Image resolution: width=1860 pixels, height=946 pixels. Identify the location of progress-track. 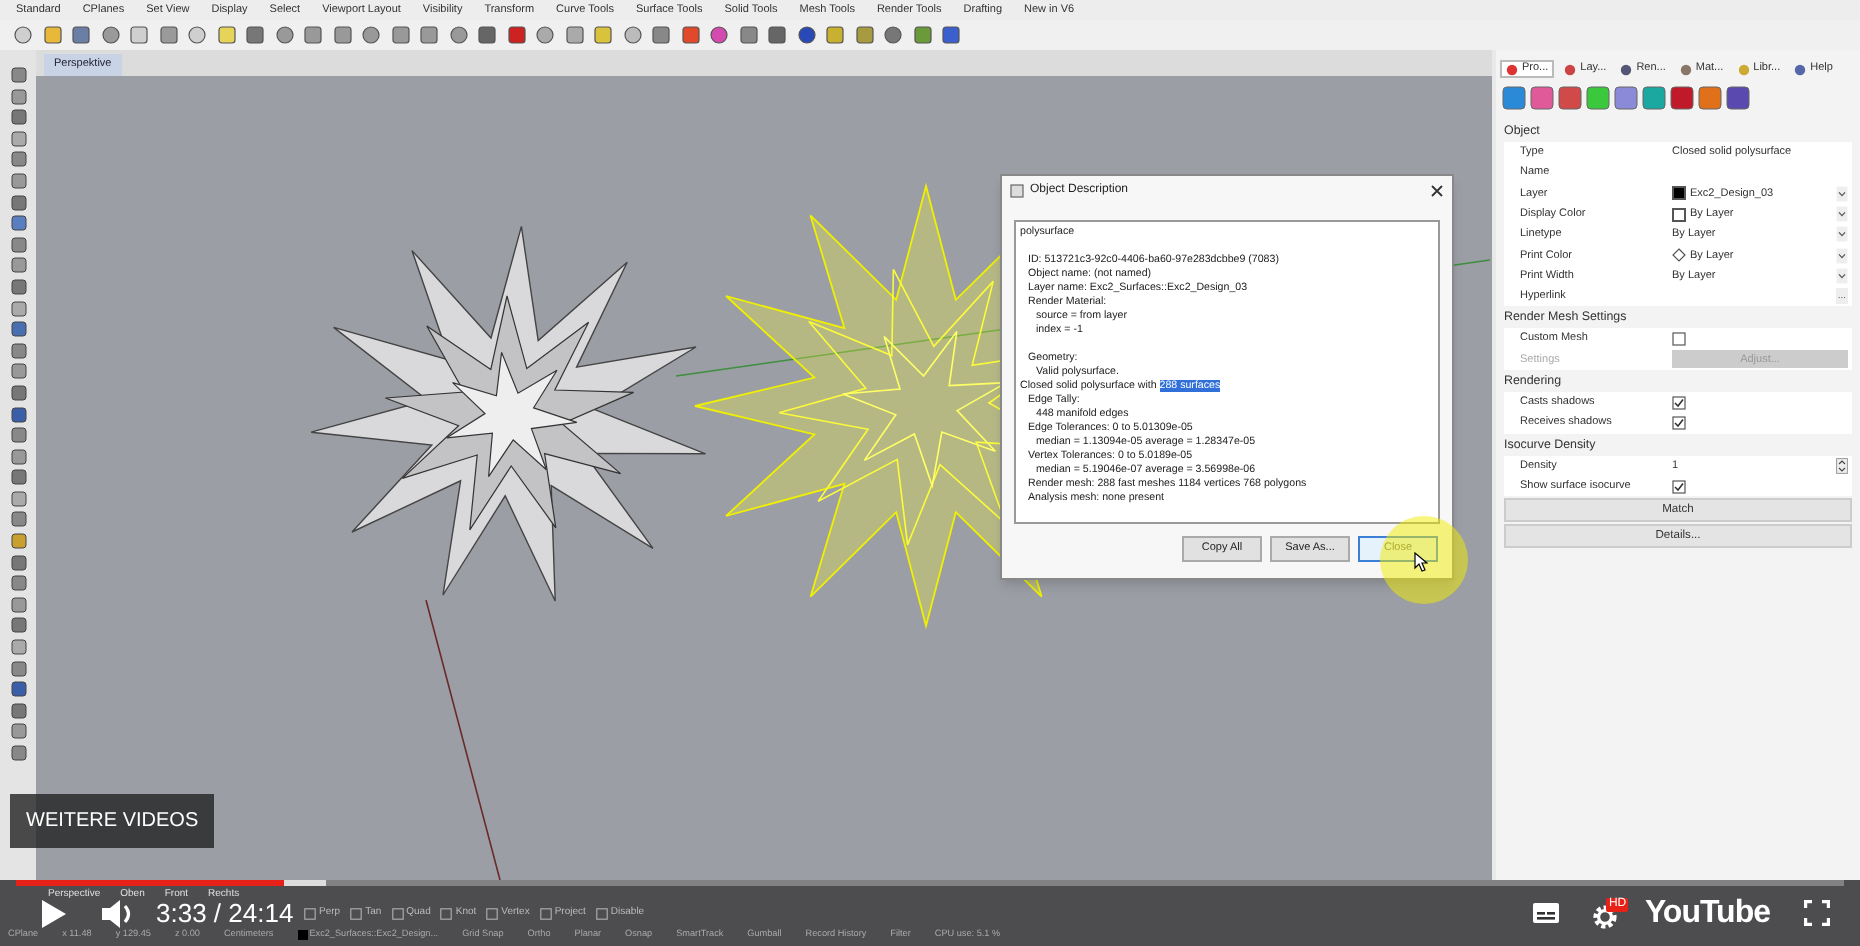
(930, 883).